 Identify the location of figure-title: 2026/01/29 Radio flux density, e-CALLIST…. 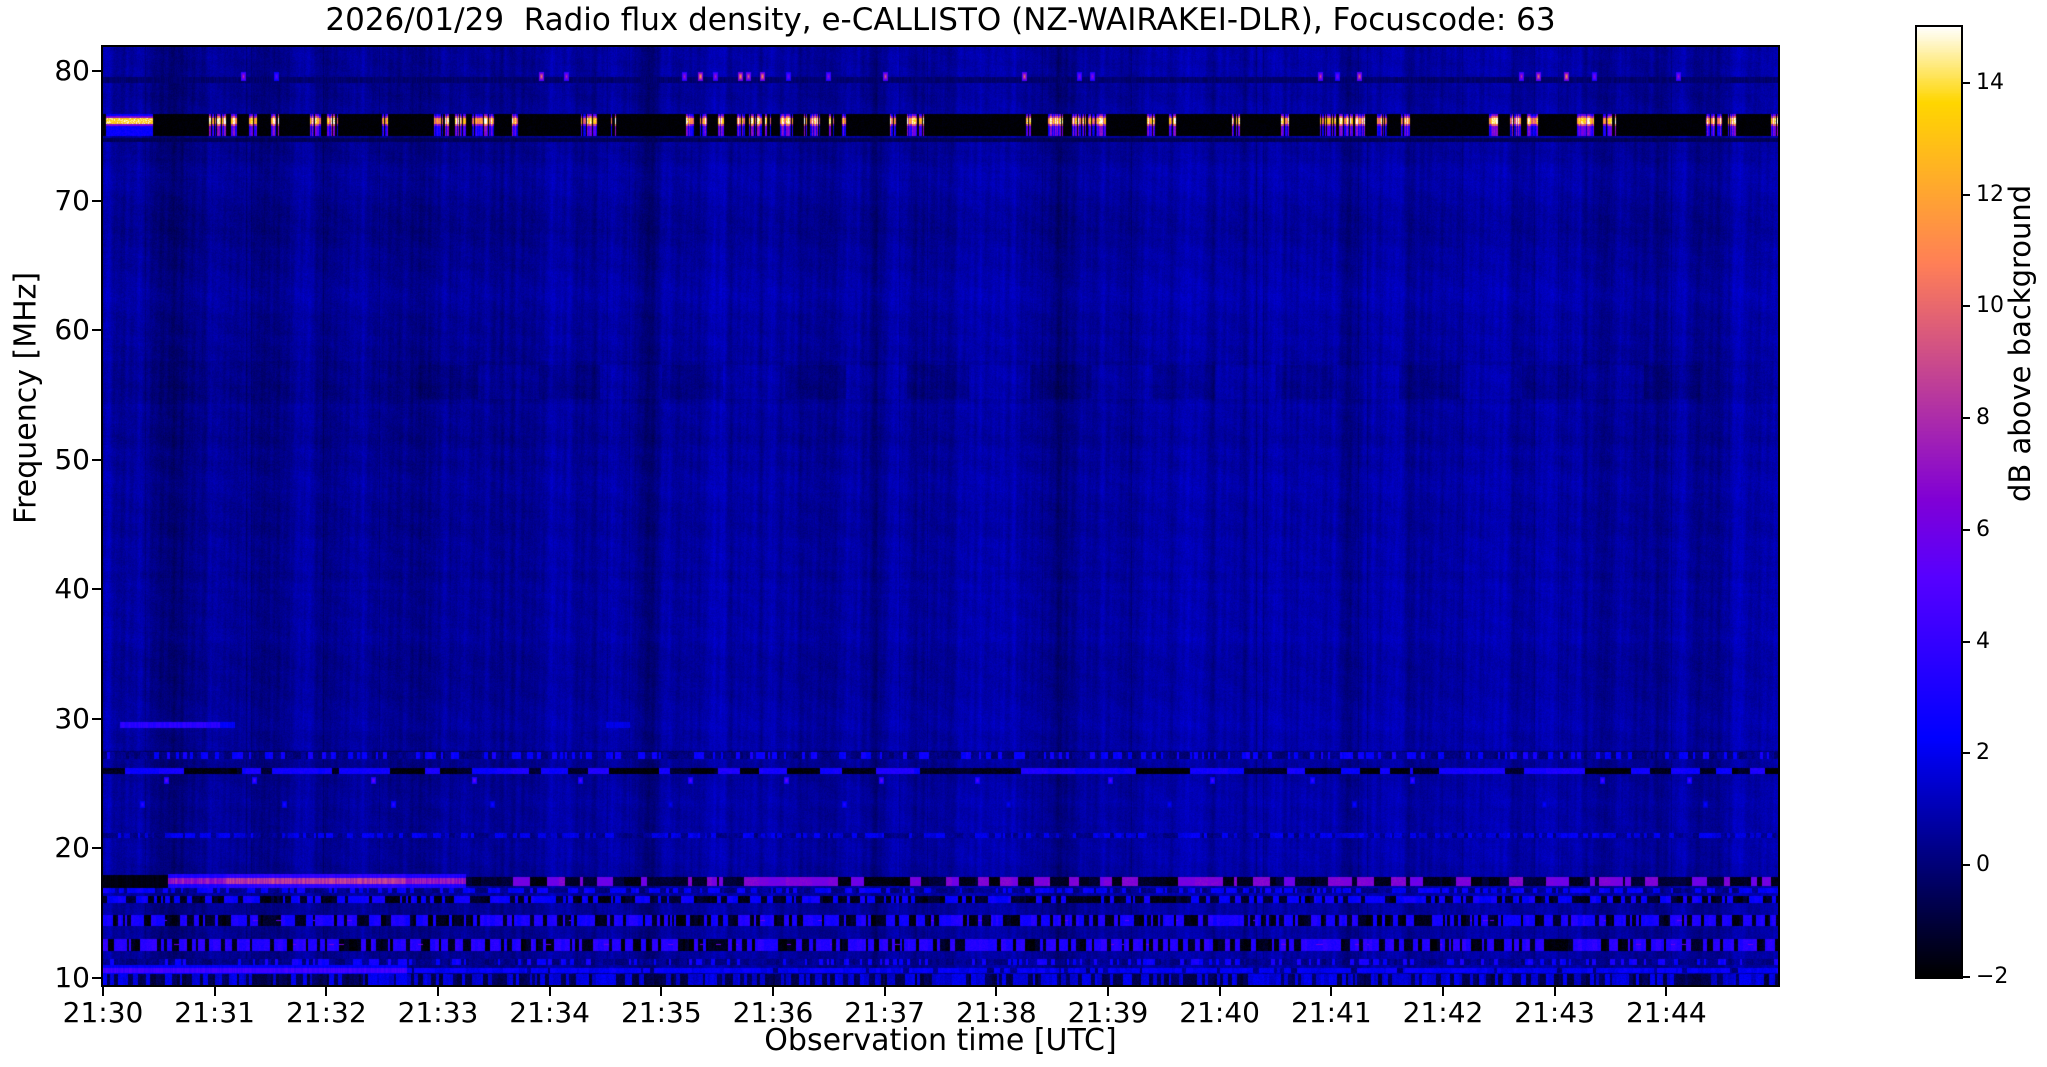
(940, 20).